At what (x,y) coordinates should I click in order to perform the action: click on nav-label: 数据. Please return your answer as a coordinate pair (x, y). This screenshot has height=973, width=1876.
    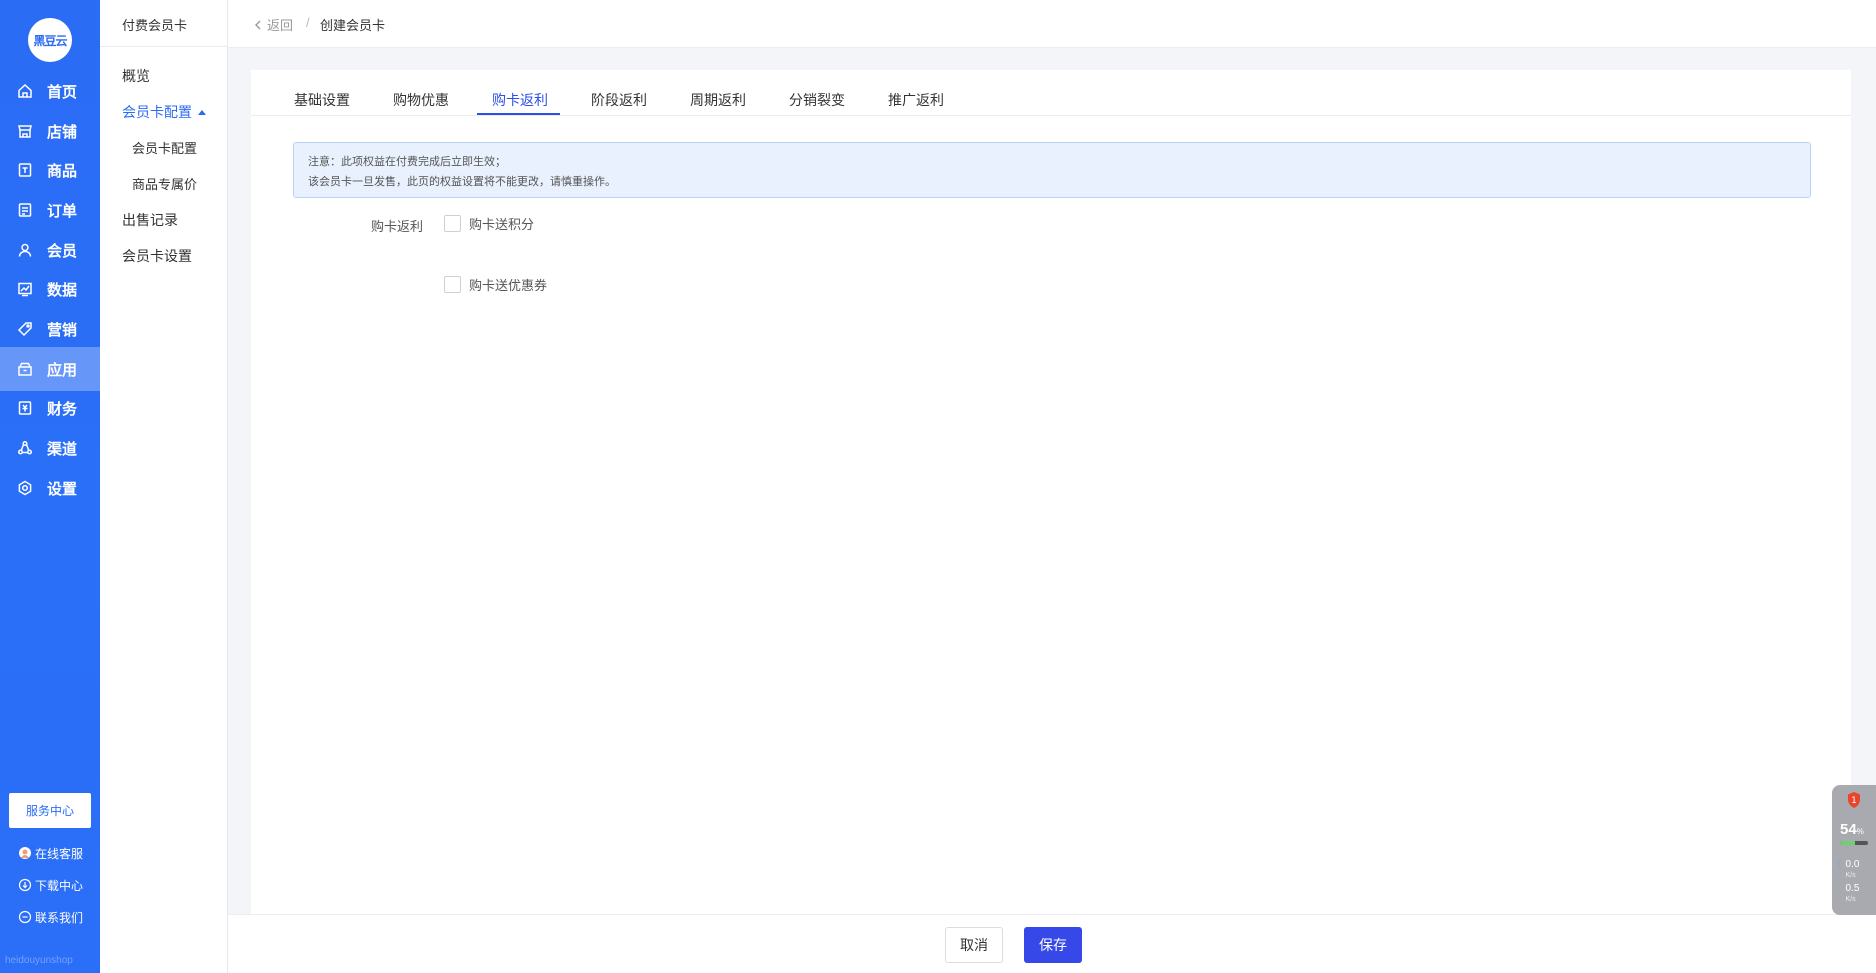
    Looking at the image, I should click on (62, 290).